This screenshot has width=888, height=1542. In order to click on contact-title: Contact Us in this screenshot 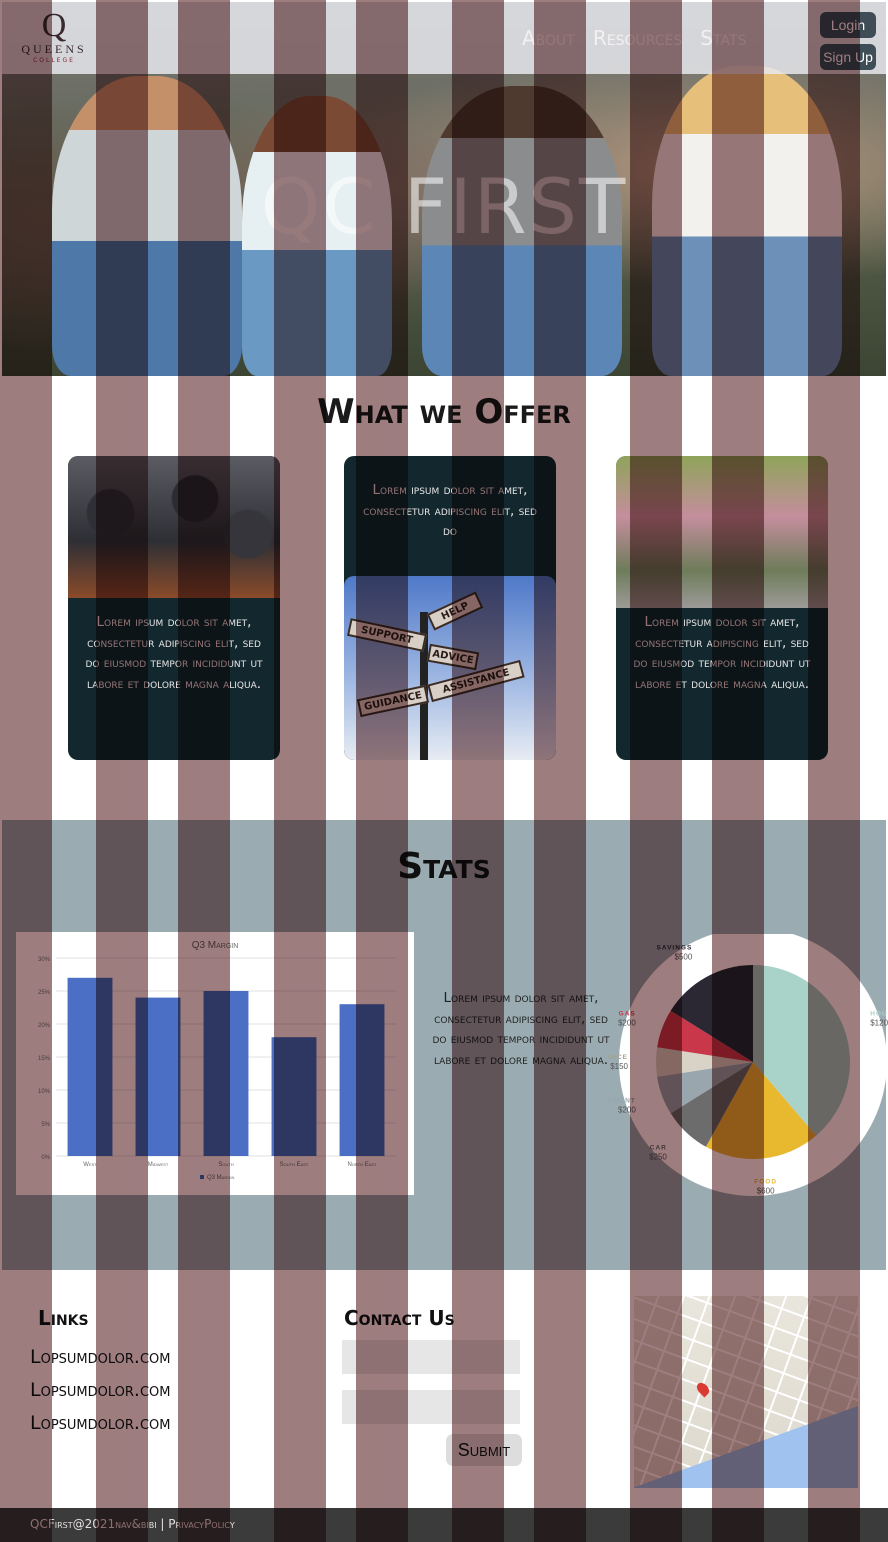, I will do `click(399, 1318)`.